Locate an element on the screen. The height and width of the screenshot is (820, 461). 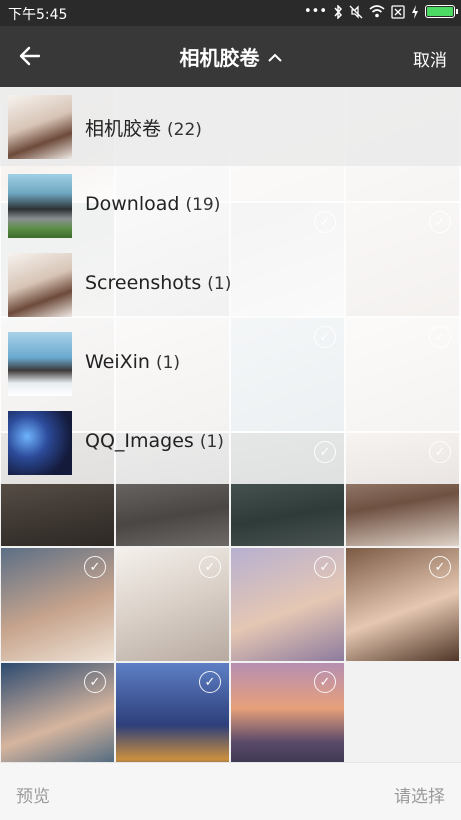
album-selector: 相机胶卷 is located at coordinates (230, 56).